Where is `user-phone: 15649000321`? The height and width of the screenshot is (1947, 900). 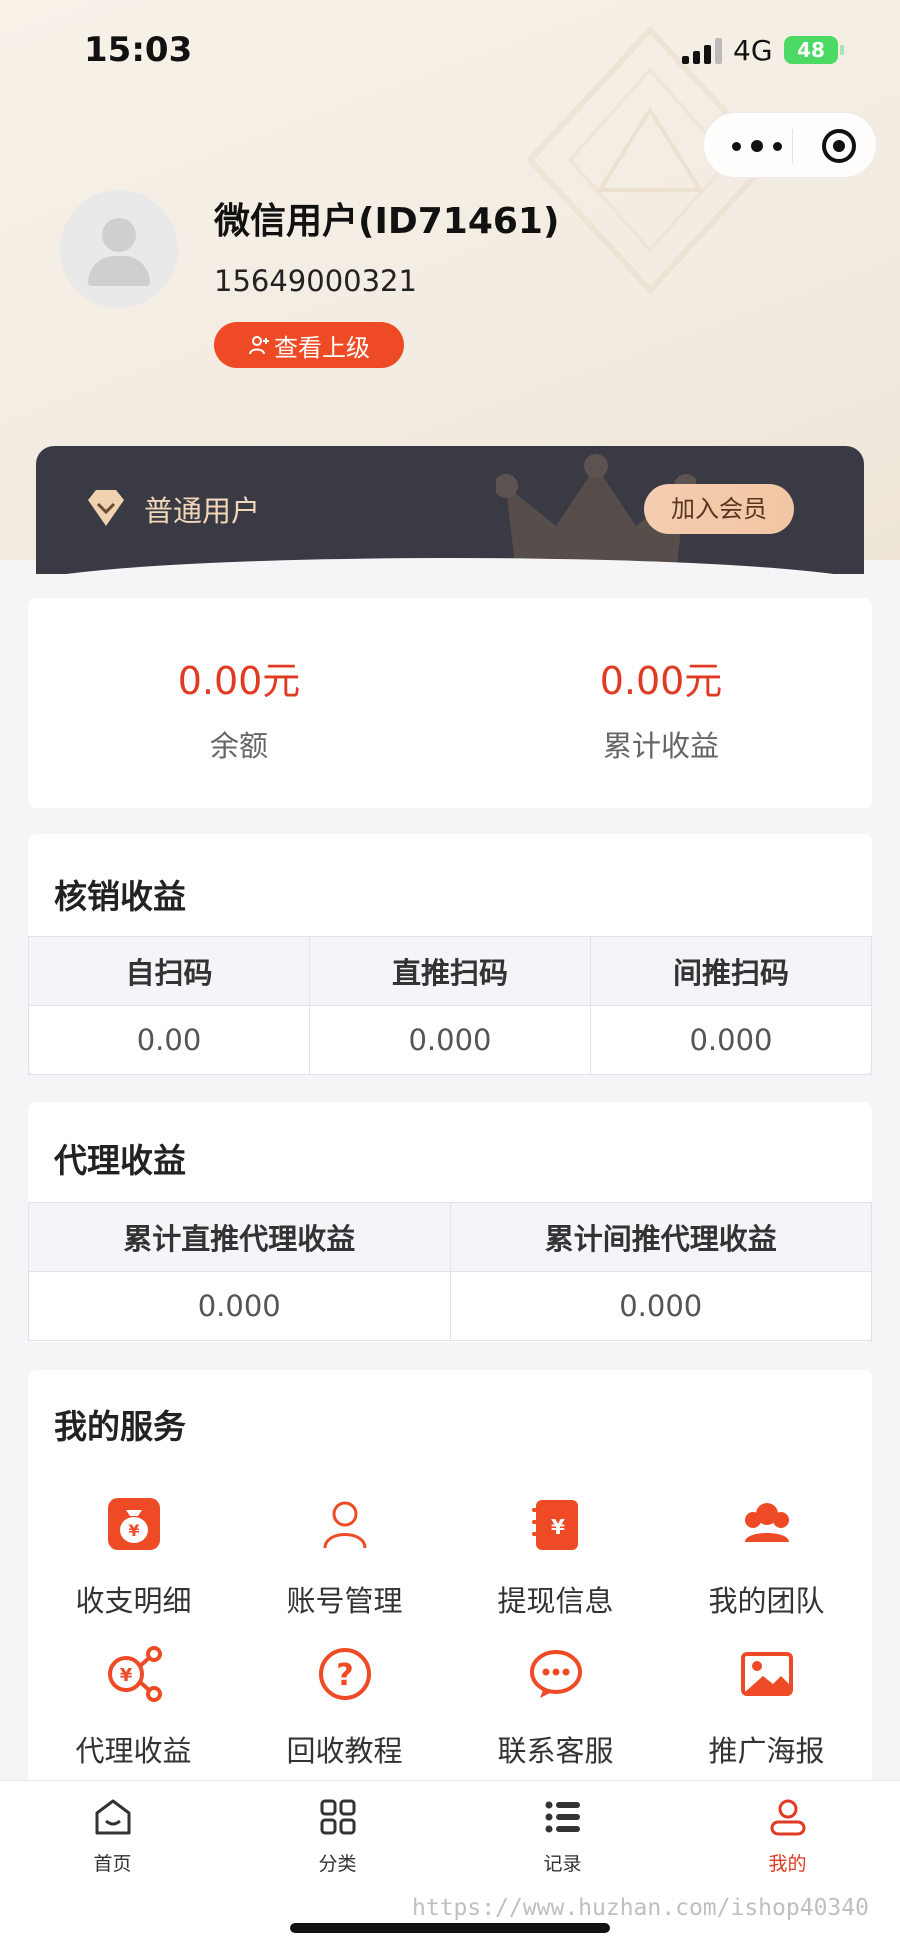 user-phone: 15649000321 is located at coordinates (315, 281).